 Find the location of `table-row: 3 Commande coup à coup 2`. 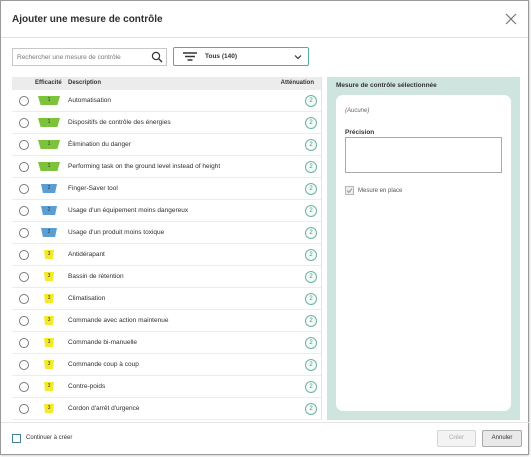

table-row: 3 Commande coup à coup 2 is located at coordinates (166, 365).